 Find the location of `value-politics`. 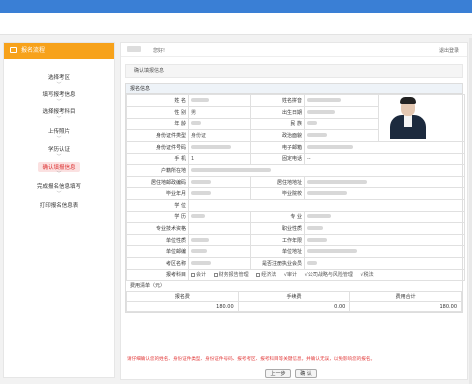

value-politics is located at coordinates (341, 135).